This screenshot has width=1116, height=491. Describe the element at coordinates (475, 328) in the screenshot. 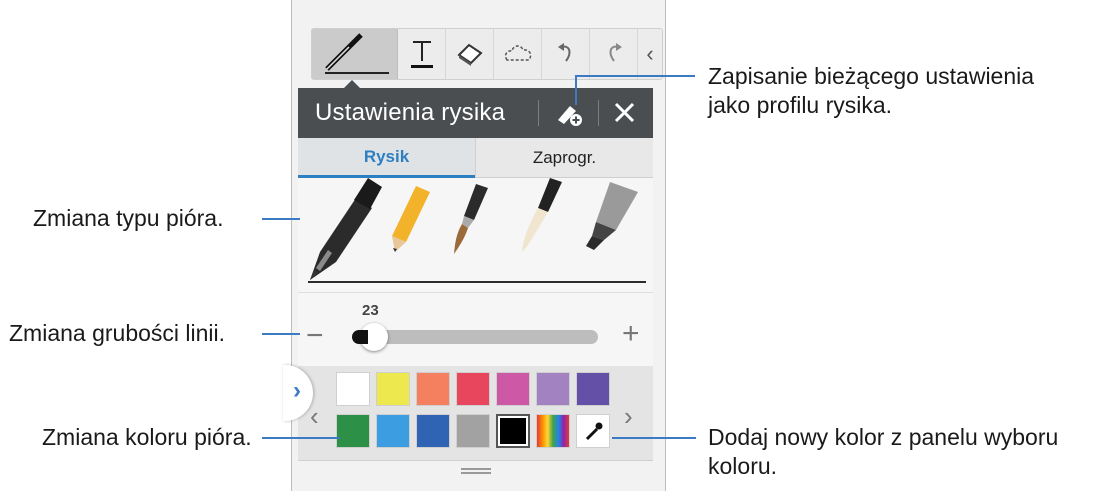

I see `thickness-slider-area: 23 − +` at that location.